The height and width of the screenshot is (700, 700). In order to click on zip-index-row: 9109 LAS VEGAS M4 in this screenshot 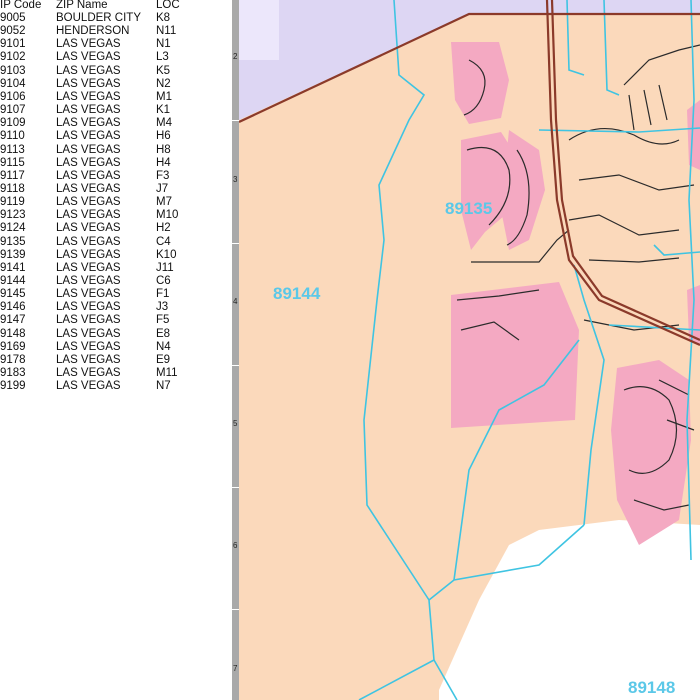, I will do `click(116, 123)`.